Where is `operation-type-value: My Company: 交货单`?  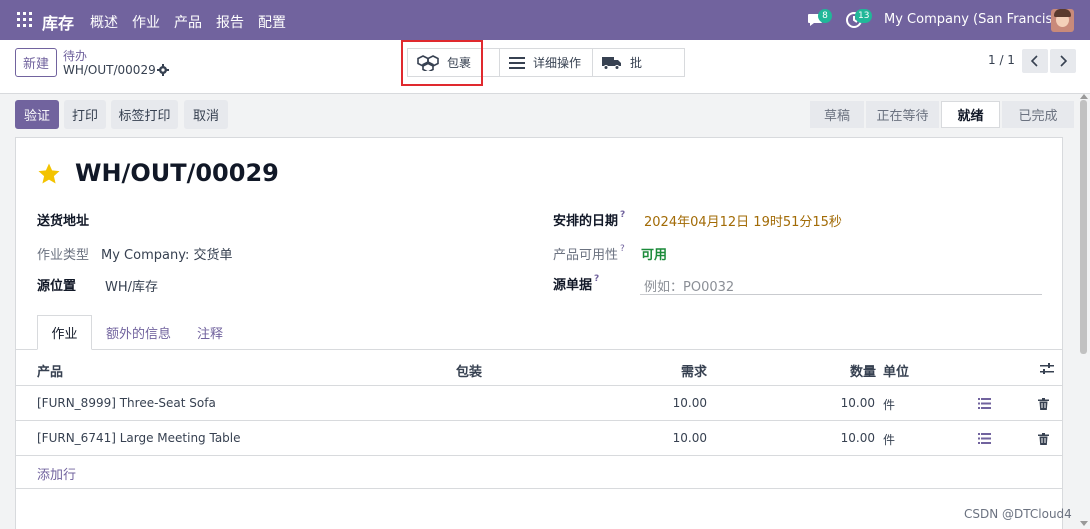
operation-type-value: My Company: 交货单 is located at coordinates (166, 253).